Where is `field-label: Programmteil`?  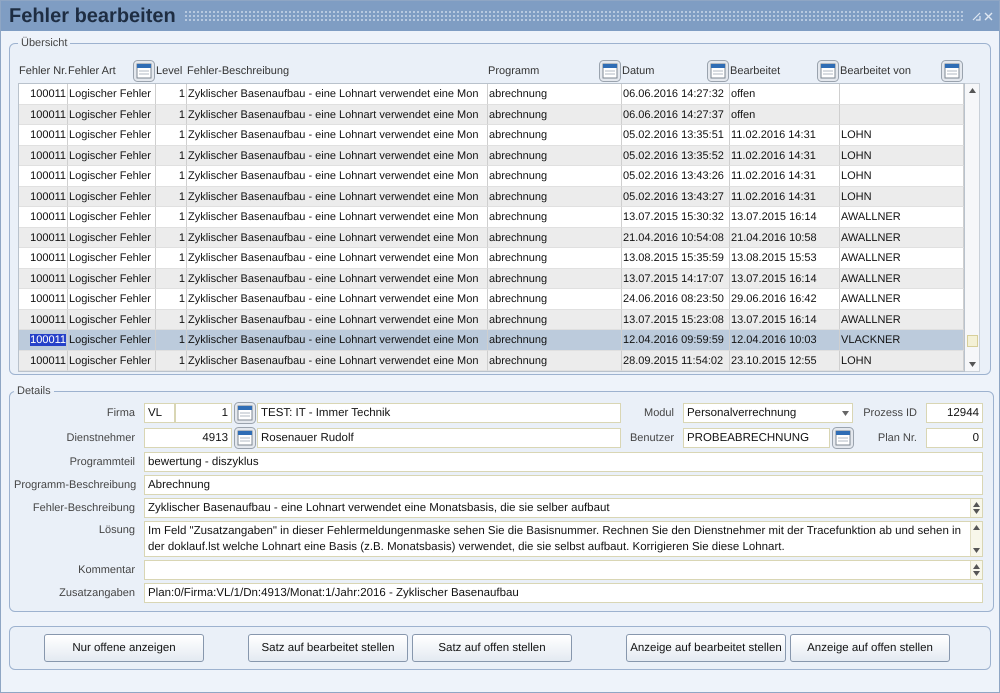 field-label: Programmteil is located at coordinates (102, 462).